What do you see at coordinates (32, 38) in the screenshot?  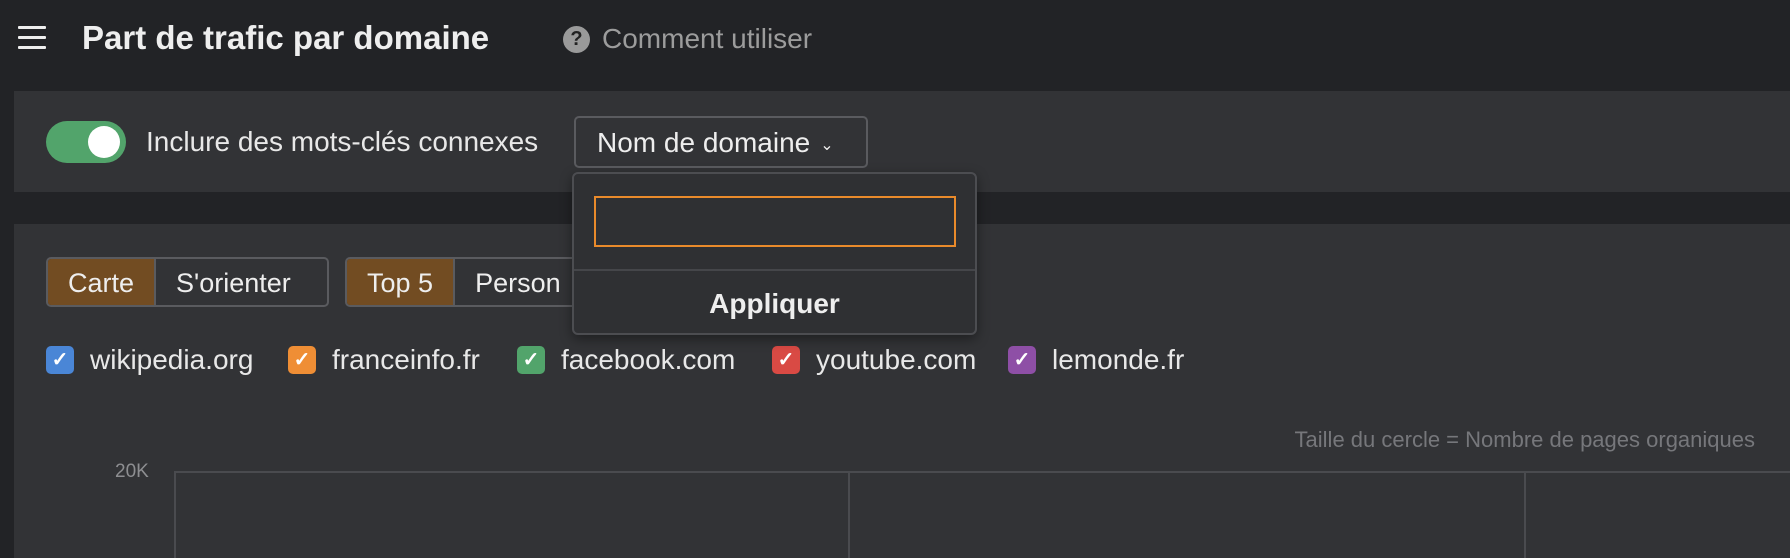 I see `menu-icon` at bounding box center [32, 38].